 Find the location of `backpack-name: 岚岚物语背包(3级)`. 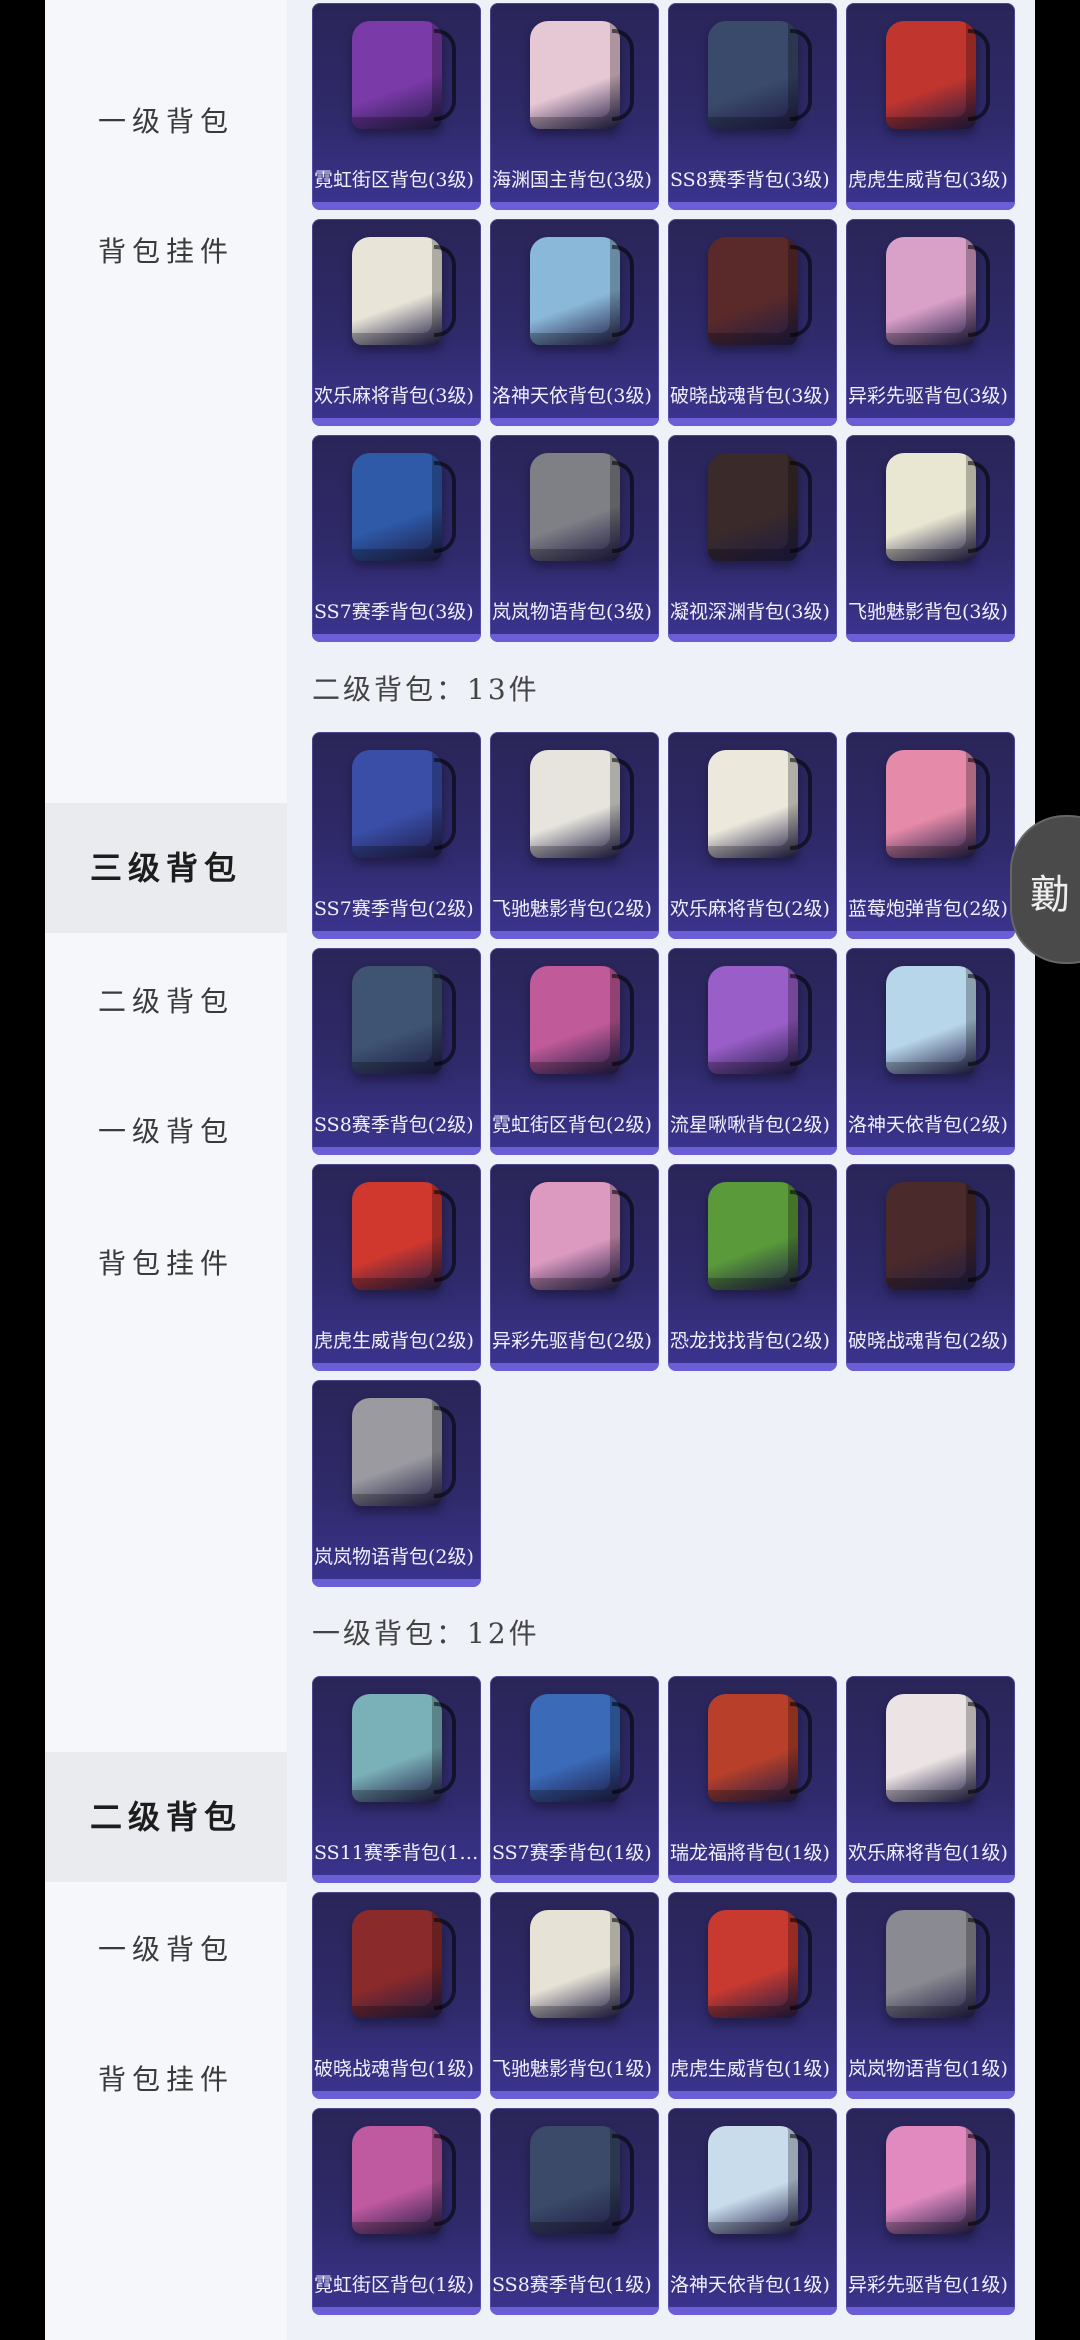

backpack-name: 岚岚物语背包(3级) is located at coordinates (572, 612).